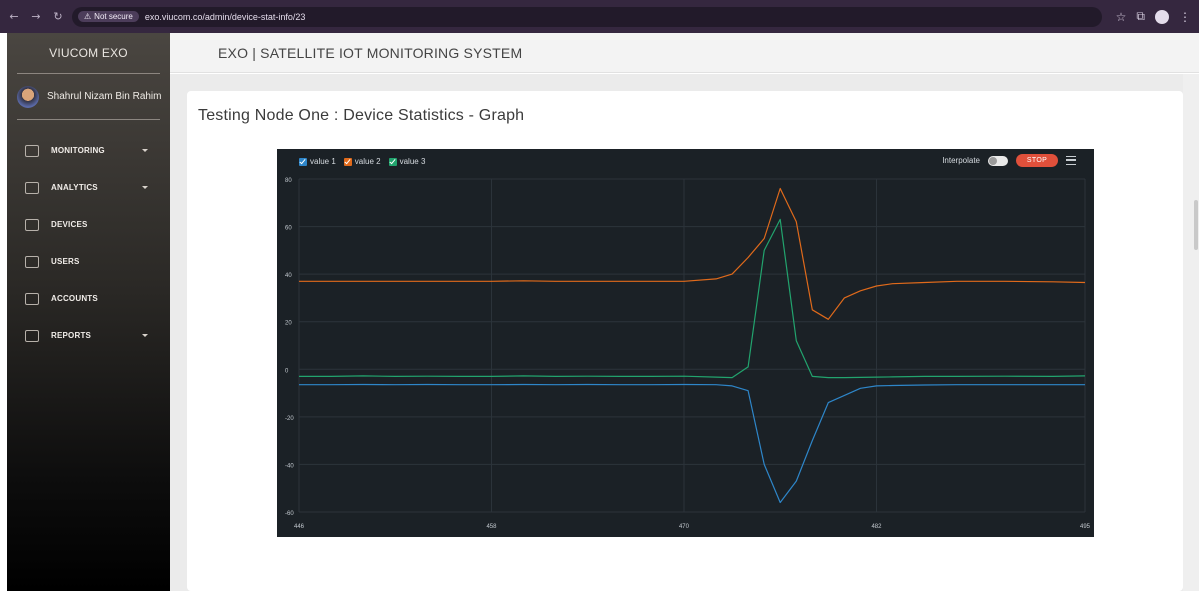 This screenshot has height=591, width=1199. Describe the element at coordinates (1121, 17) in the screenshot. I see `bookmark-star-icon: ☆` at that location.